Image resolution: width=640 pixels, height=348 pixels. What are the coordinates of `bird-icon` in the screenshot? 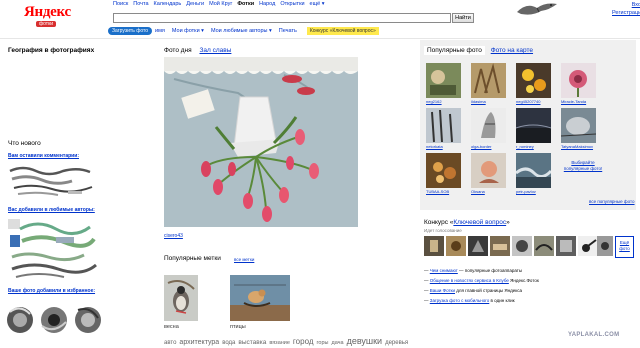 It's located at (537, 9).